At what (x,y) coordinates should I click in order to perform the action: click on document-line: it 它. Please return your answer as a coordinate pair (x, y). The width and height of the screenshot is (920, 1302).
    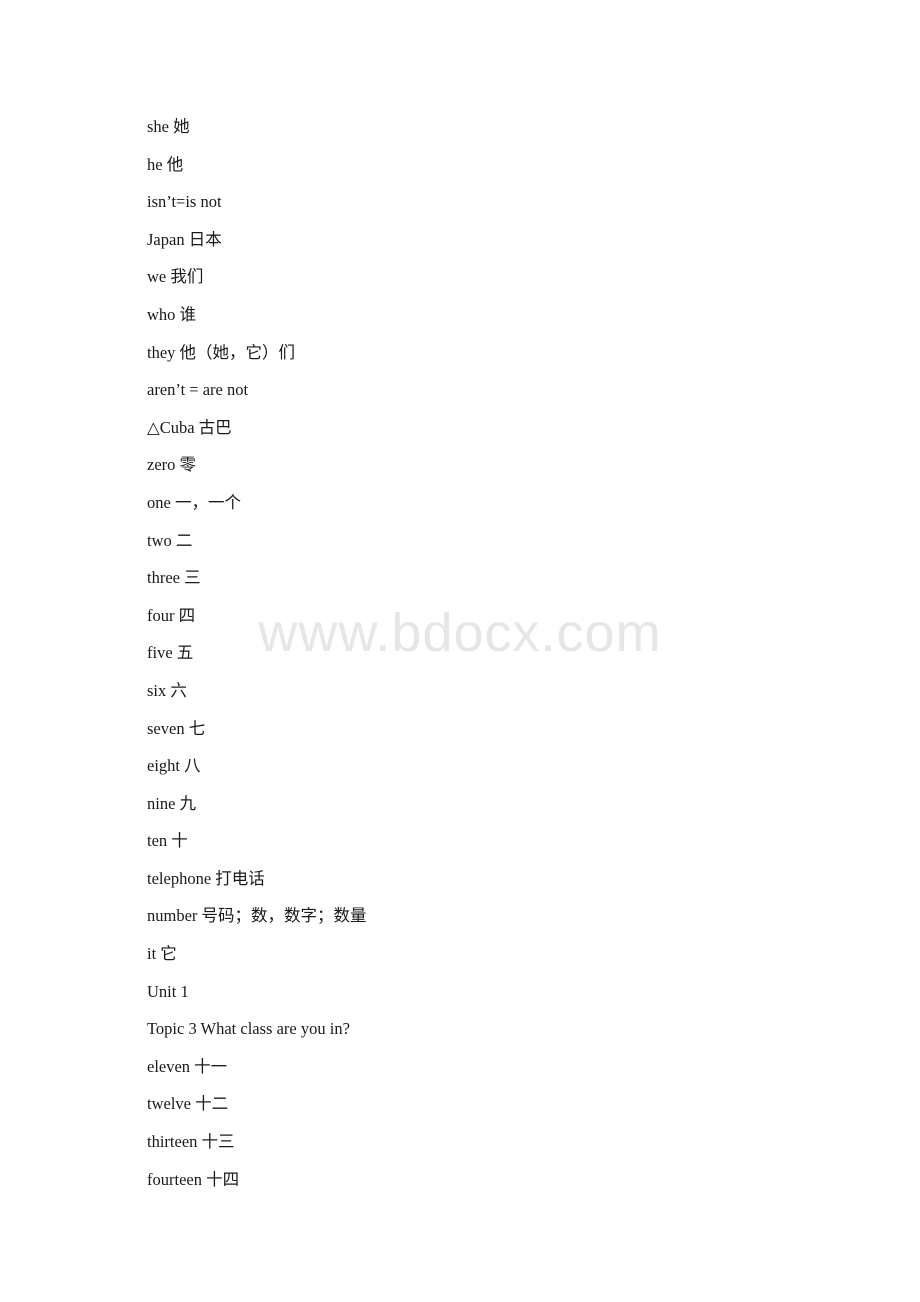
    Looking at the image, I should click on (162, 954).